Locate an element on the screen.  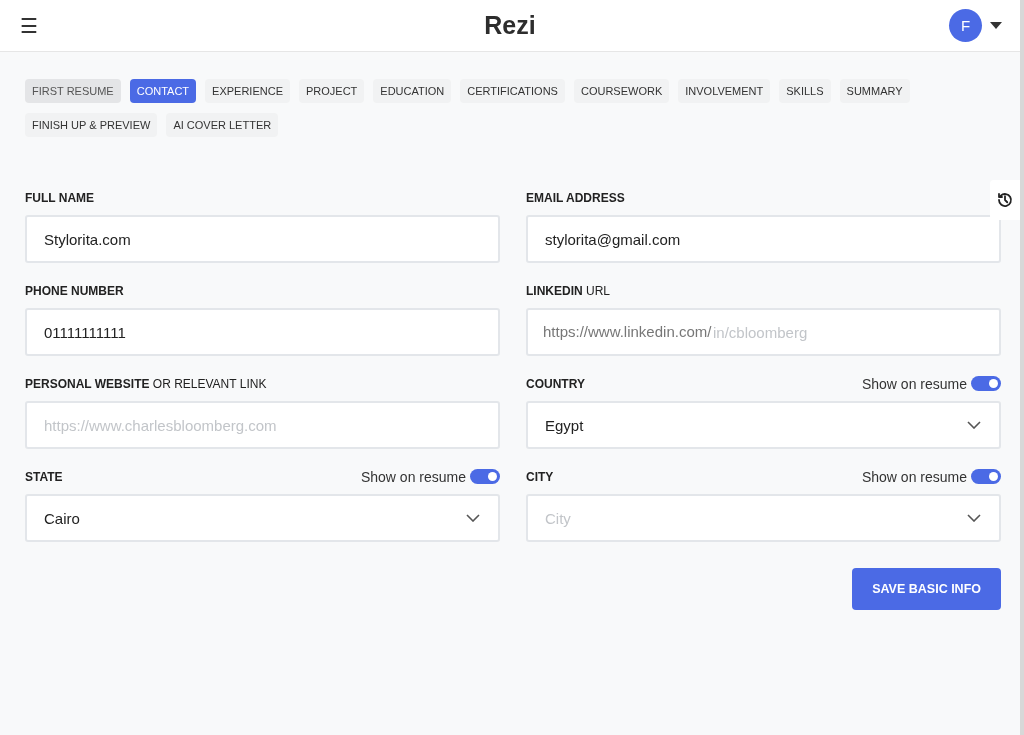
caret-icon is located at coordinates (996, 25).